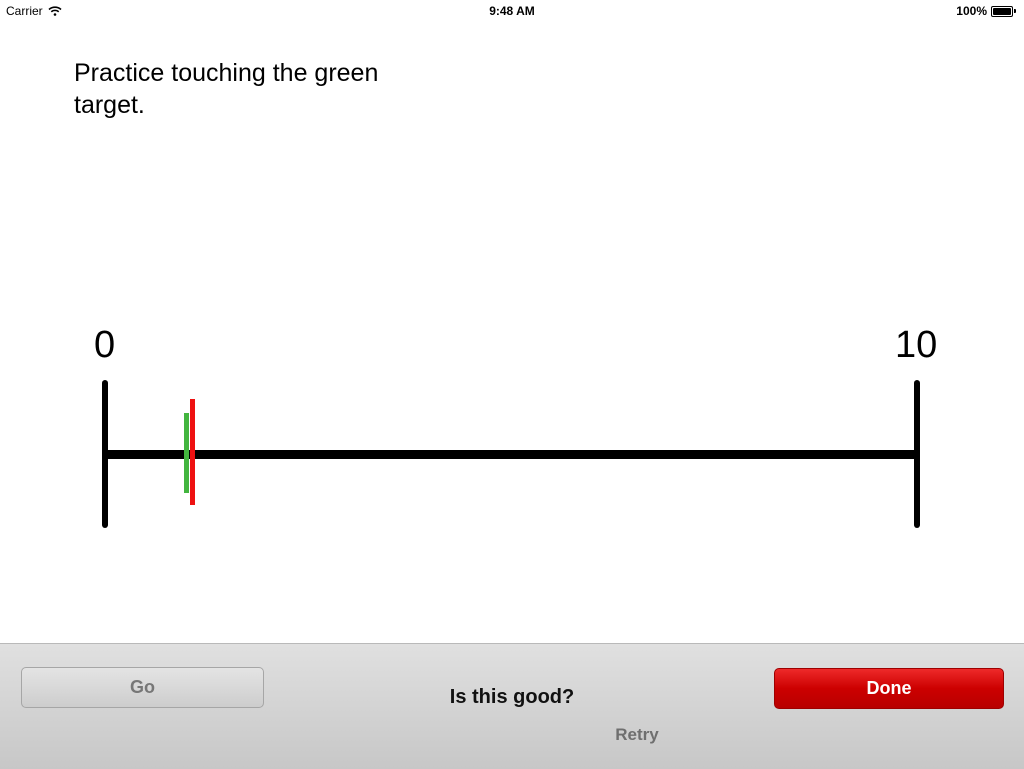  What do you see at coordinates (971, 11) in the screenshot?
I see `battery-percent: 100%` at bounding box center [971, 11].